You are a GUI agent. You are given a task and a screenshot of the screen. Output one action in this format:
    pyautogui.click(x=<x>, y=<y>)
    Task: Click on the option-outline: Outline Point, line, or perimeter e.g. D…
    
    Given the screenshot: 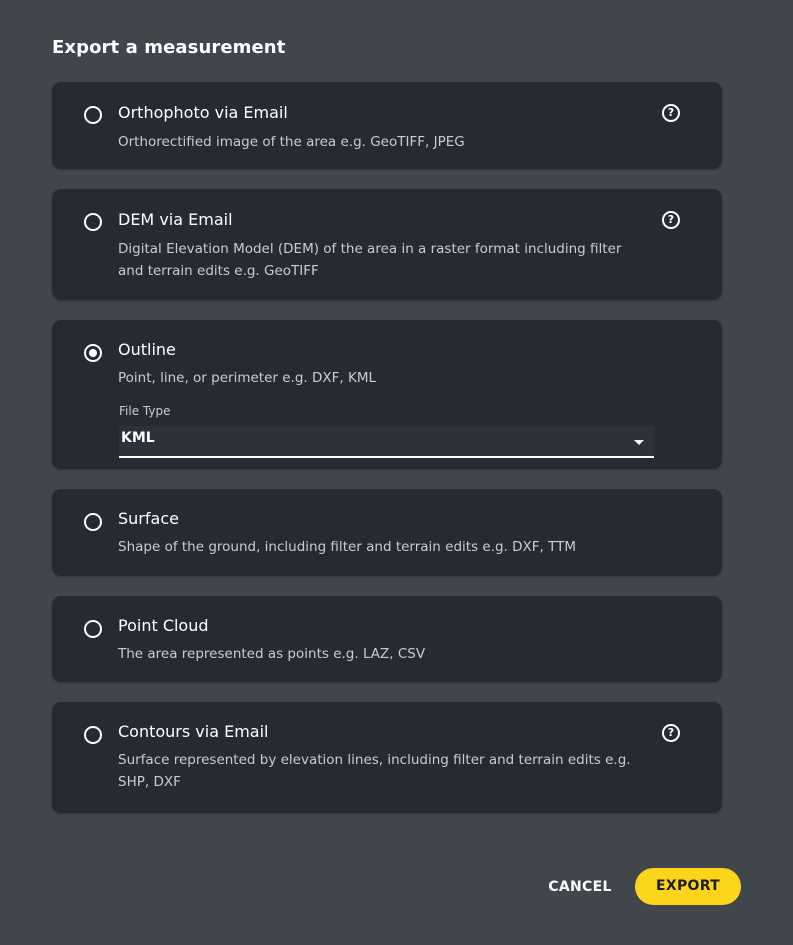 What is the action you would take?
    pyautogui.click(x=387, y=394)
    